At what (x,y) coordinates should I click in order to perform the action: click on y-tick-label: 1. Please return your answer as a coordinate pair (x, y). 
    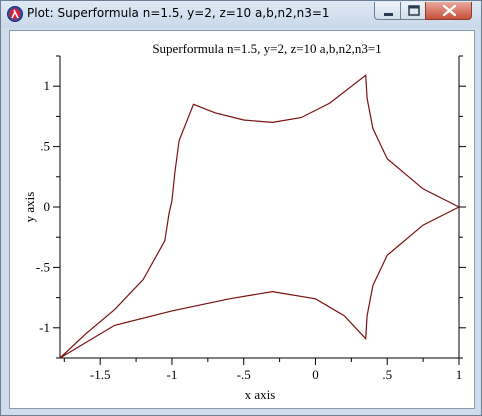
    Looking at the image, I should click on (47, 85).